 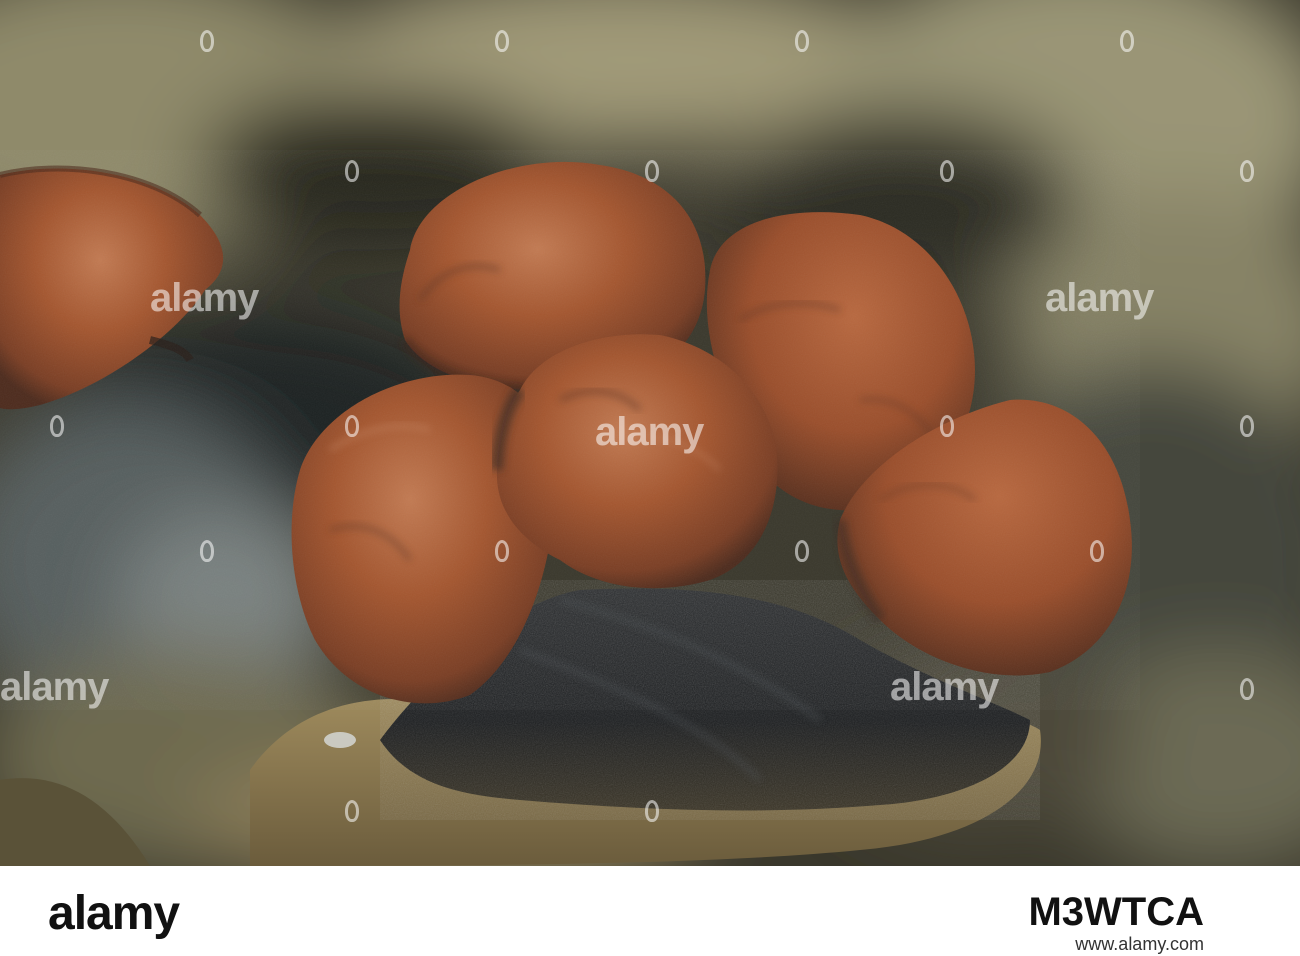 I want to click on image-id: M3WTCA, so click(x=1116, y=912).